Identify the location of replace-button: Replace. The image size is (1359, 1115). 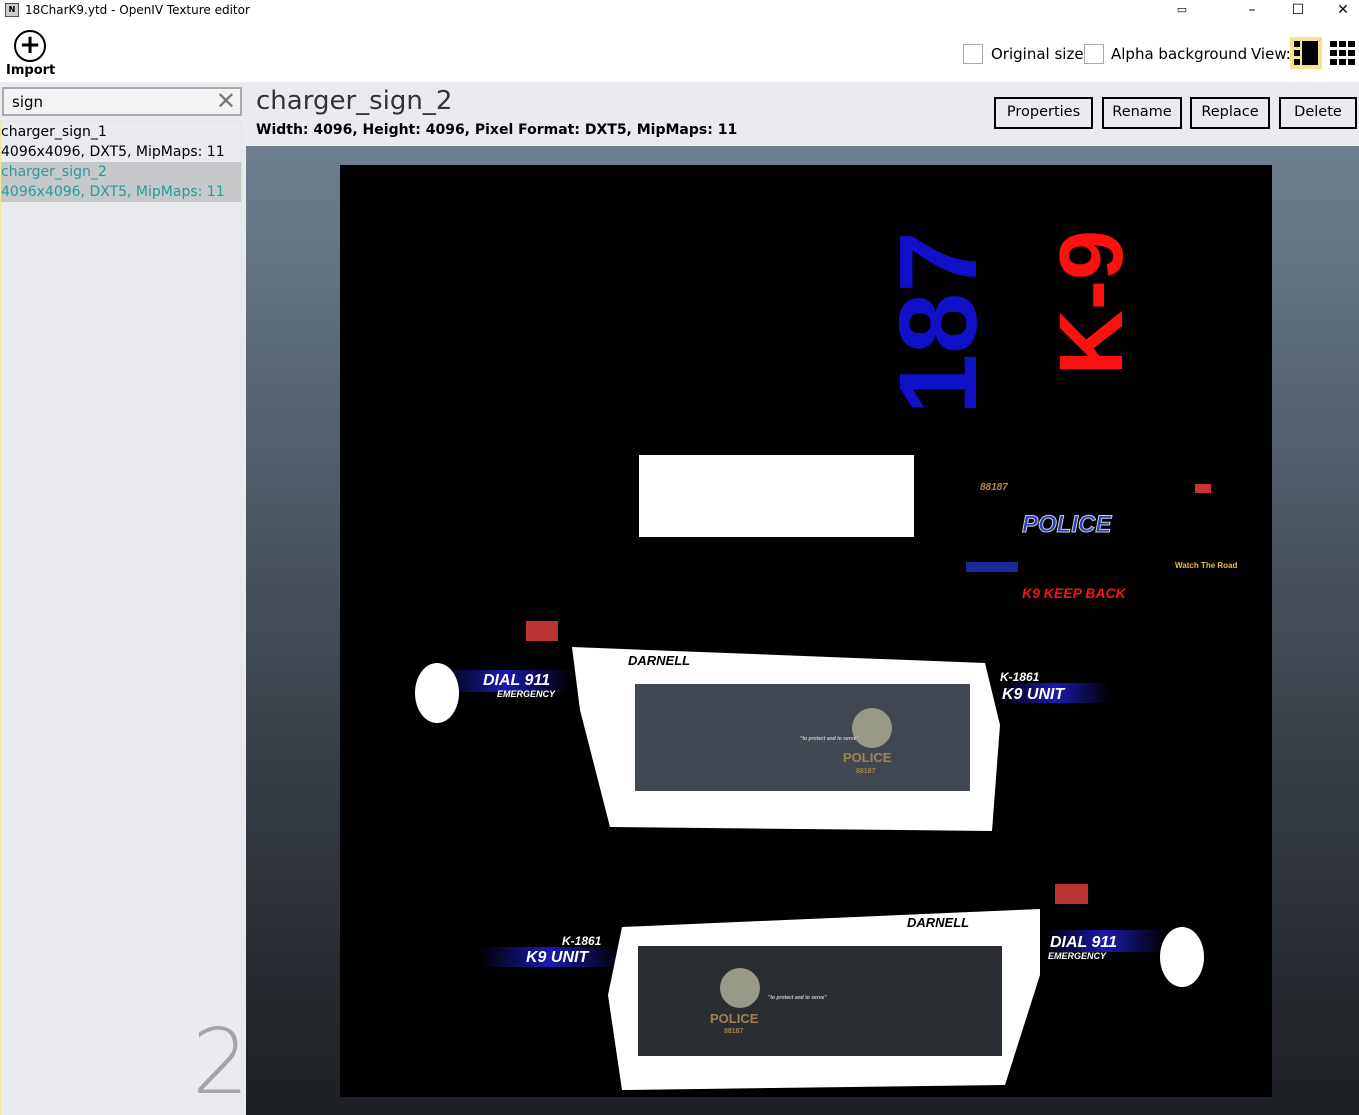
(1230, 113).